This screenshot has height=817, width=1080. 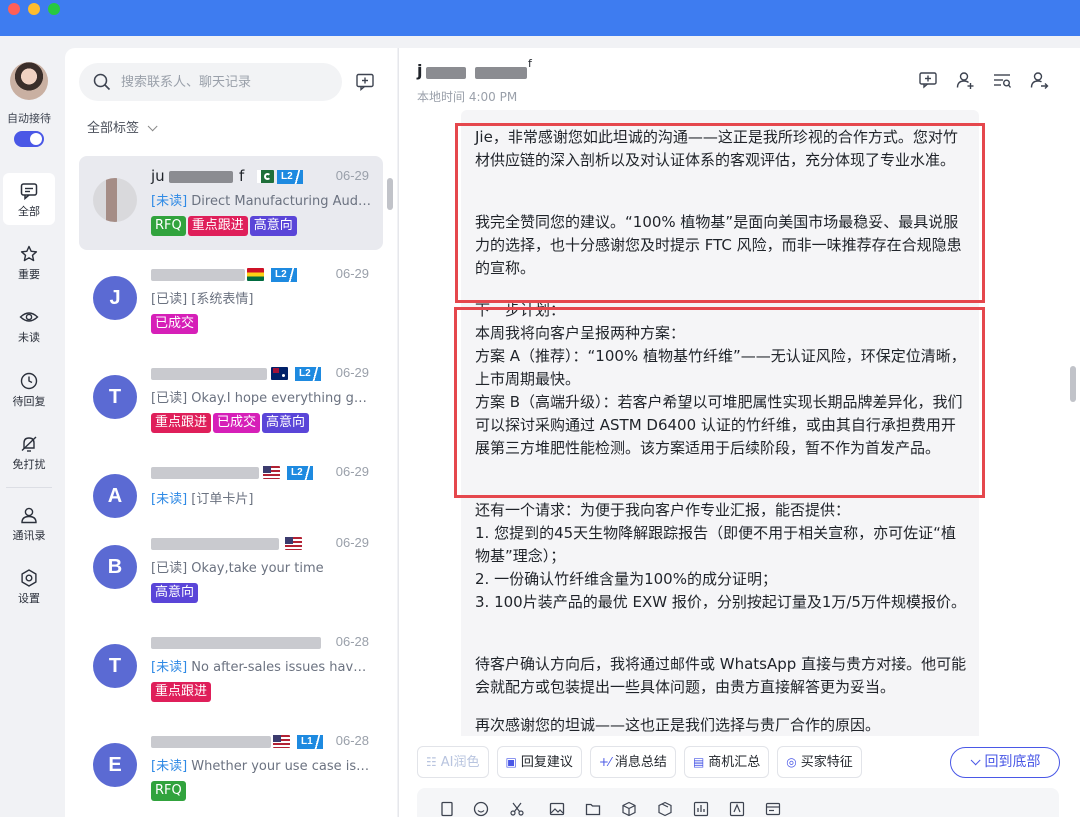 I want to click on scissors-icon, so click(x=517, y=809).